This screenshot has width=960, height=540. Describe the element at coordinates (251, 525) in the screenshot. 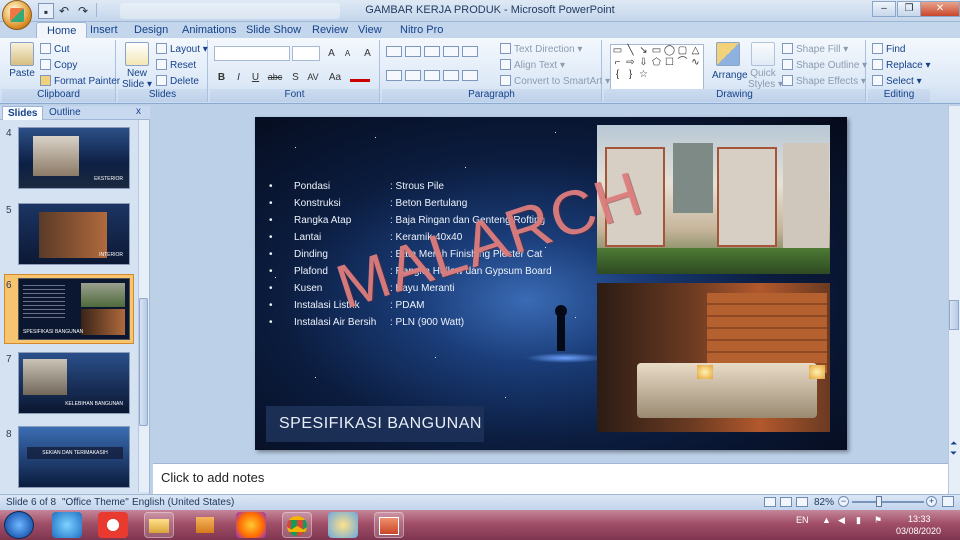

I see `firefox-icon` at that location.